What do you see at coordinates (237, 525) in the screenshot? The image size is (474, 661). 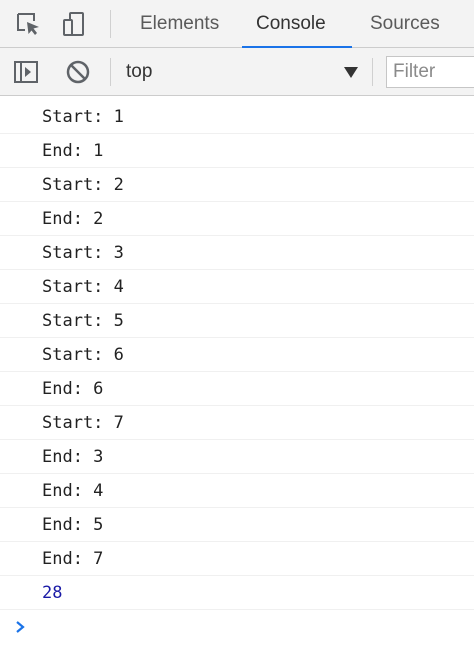 I see `log-row: End: 5` at bounding box center [237, 525].